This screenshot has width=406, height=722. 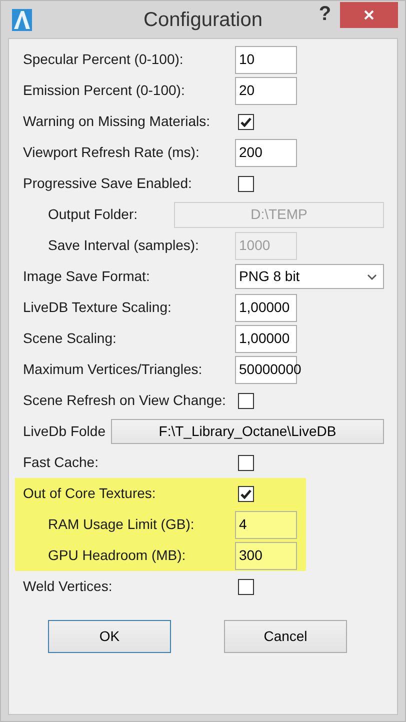 I want to click on field-label: Output Folder:, so click(x=93, y=214).